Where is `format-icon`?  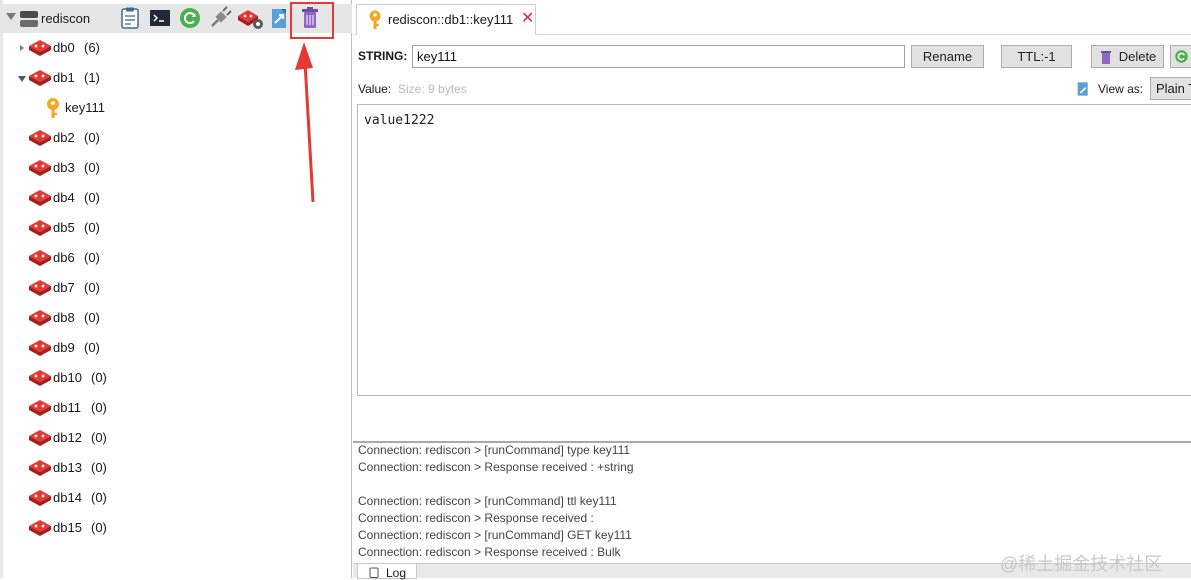
format-icon is located at coordinates (1082, 89).